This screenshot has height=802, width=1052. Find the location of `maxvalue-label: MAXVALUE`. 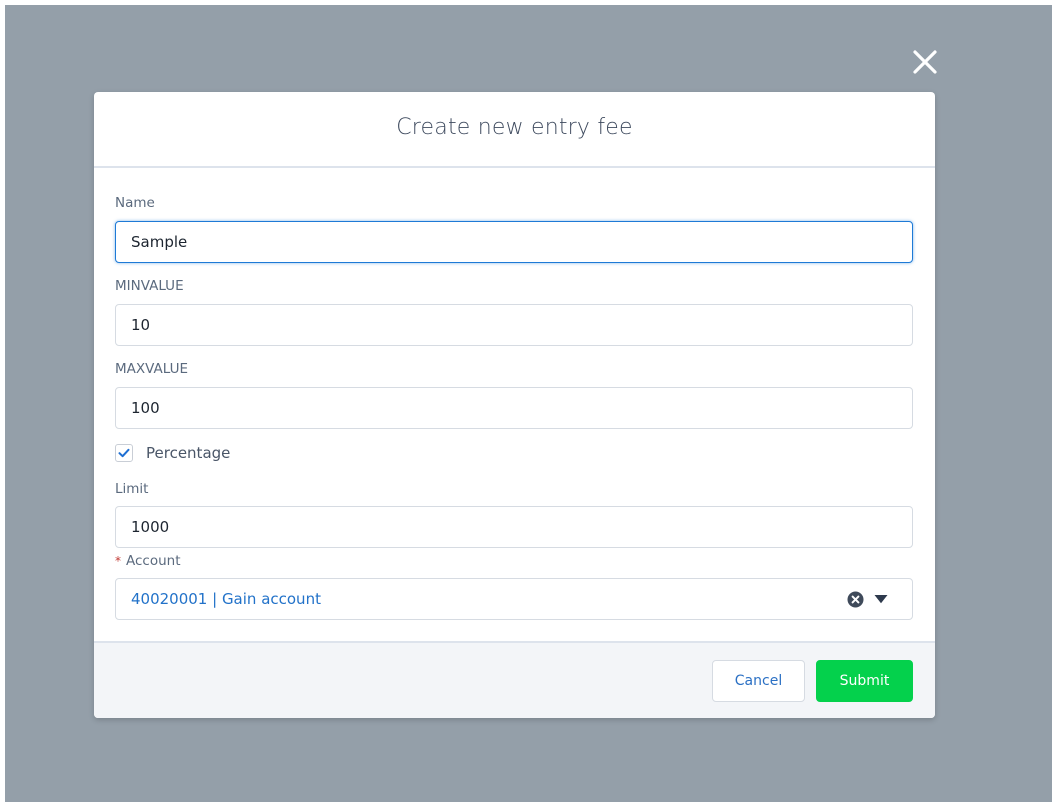

maxvalue-label: MAXVALUE is located at coordinates (151, 369).